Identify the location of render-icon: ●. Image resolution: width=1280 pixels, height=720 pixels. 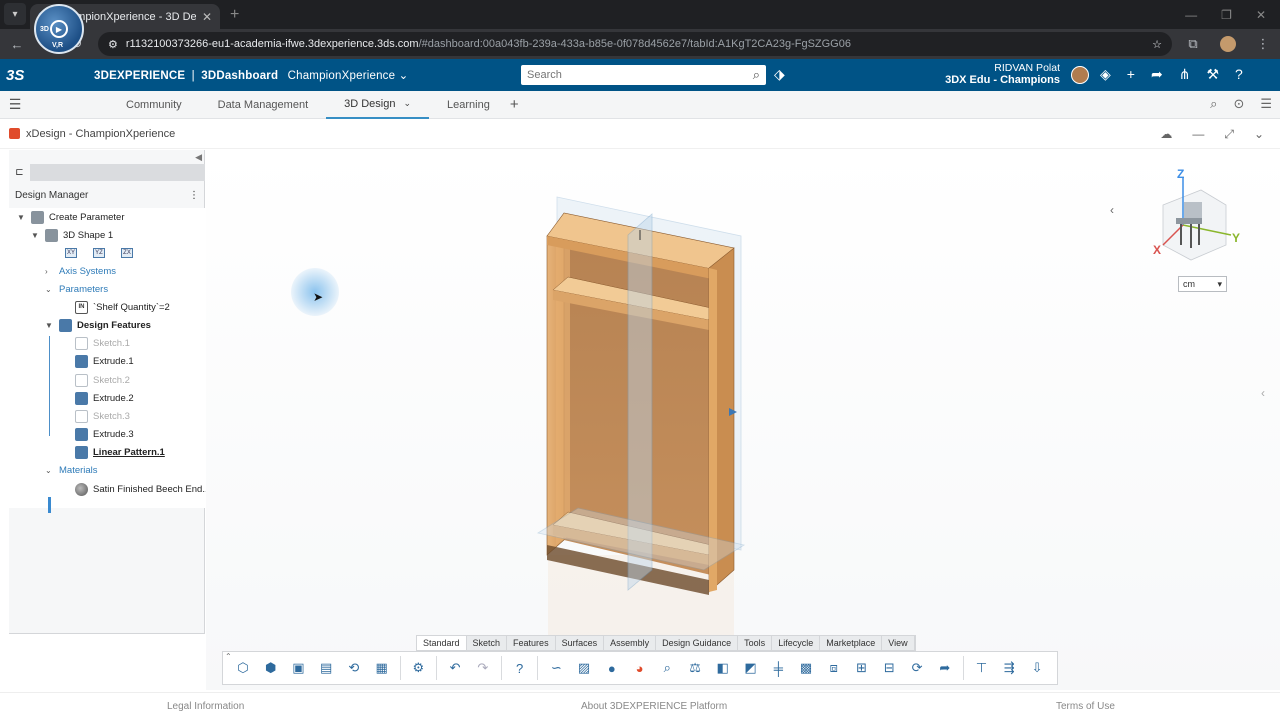
(612, 668).